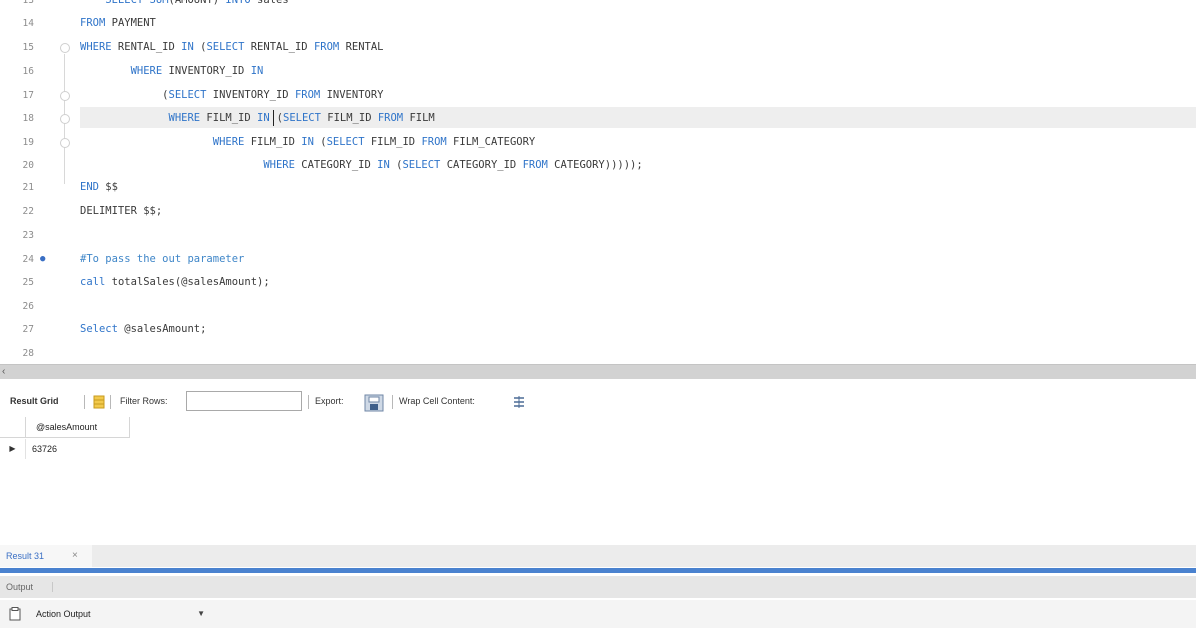 This screenshot has height=628, width=1196. What do you see at coordinates (3, 372) in the screenshot?
I see `scroll-left-icon: ‹` at bounding box center [3, 372].